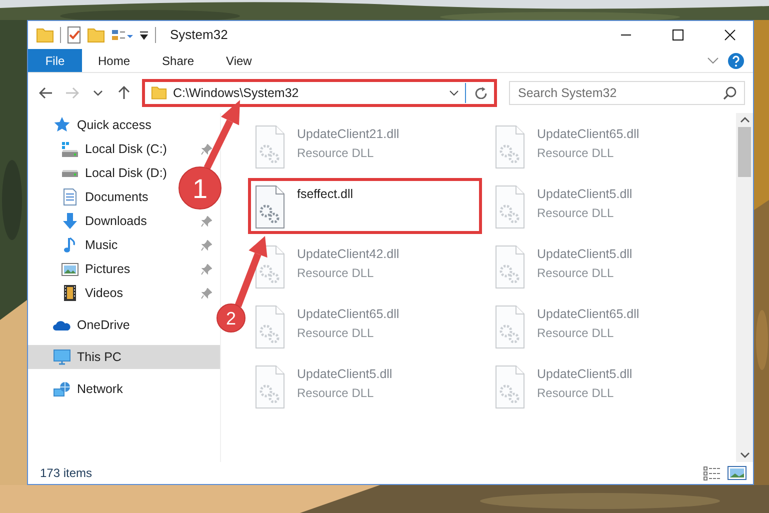 The image size is (769, 513). What do you see at coordinates (70, 221) in the screenshot?
I see `down-arrow-icon` at bounding box center [70, 221].